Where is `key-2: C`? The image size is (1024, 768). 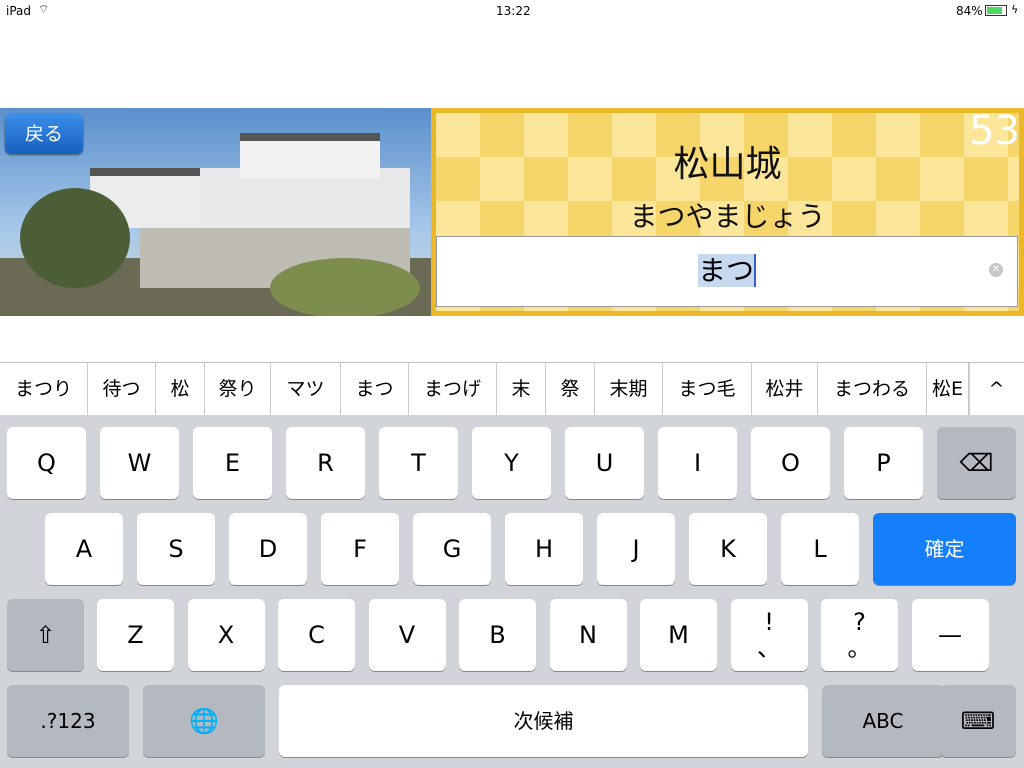
key-2: C is located at coordinates (316, 635).